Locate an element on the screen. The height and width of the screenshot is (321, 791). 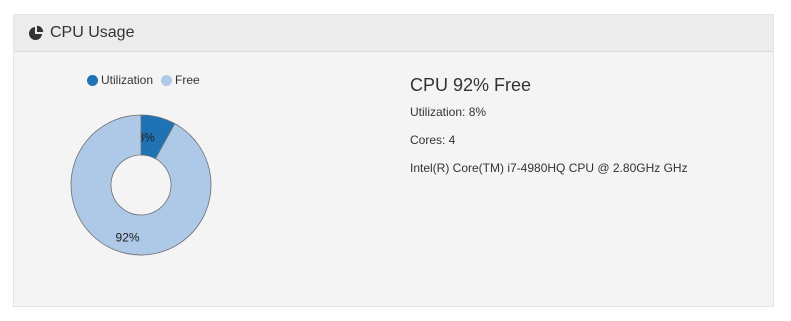
legend-swatch-utilization is located at coordinates (92, 80).